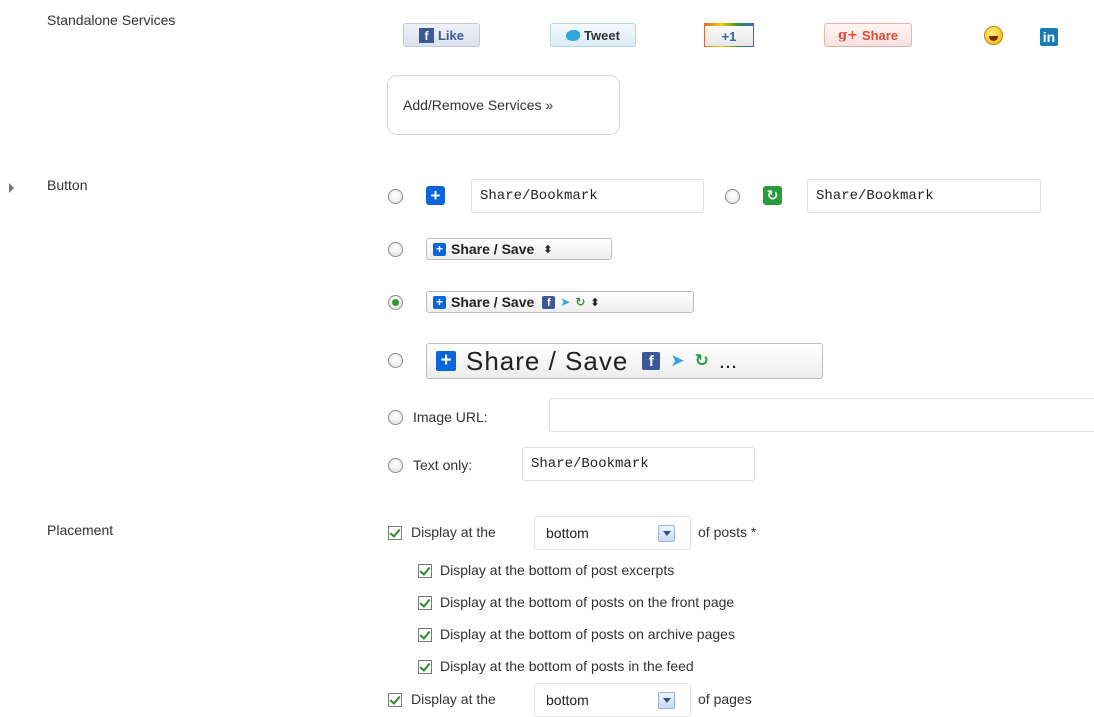  I want to click on share-save-icons-label: Share / Save, so click(493, 302).